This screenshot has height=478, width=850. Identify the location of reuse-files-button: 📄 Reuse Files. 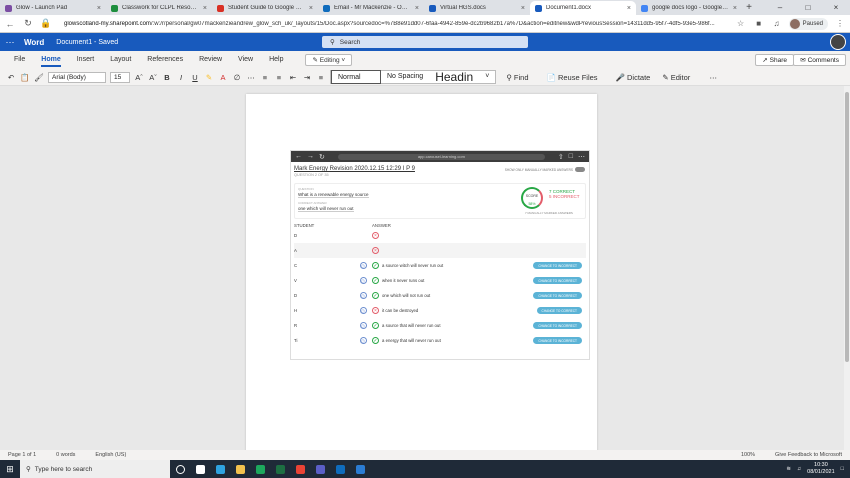
(572, 77).